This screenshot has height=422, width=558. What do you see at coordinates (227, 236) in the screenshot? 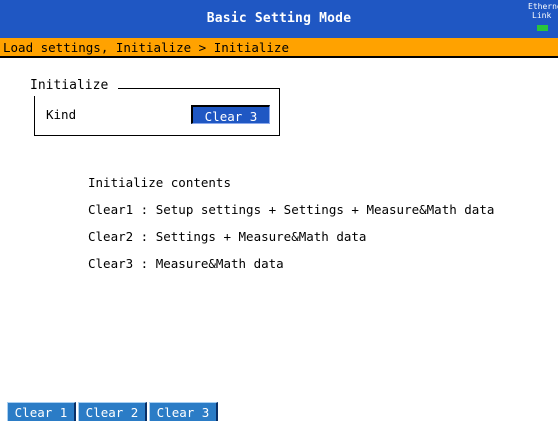
I see `clear2-description: Clear2 : Settings + Measure&Math data` at bounding box center [227, 236].